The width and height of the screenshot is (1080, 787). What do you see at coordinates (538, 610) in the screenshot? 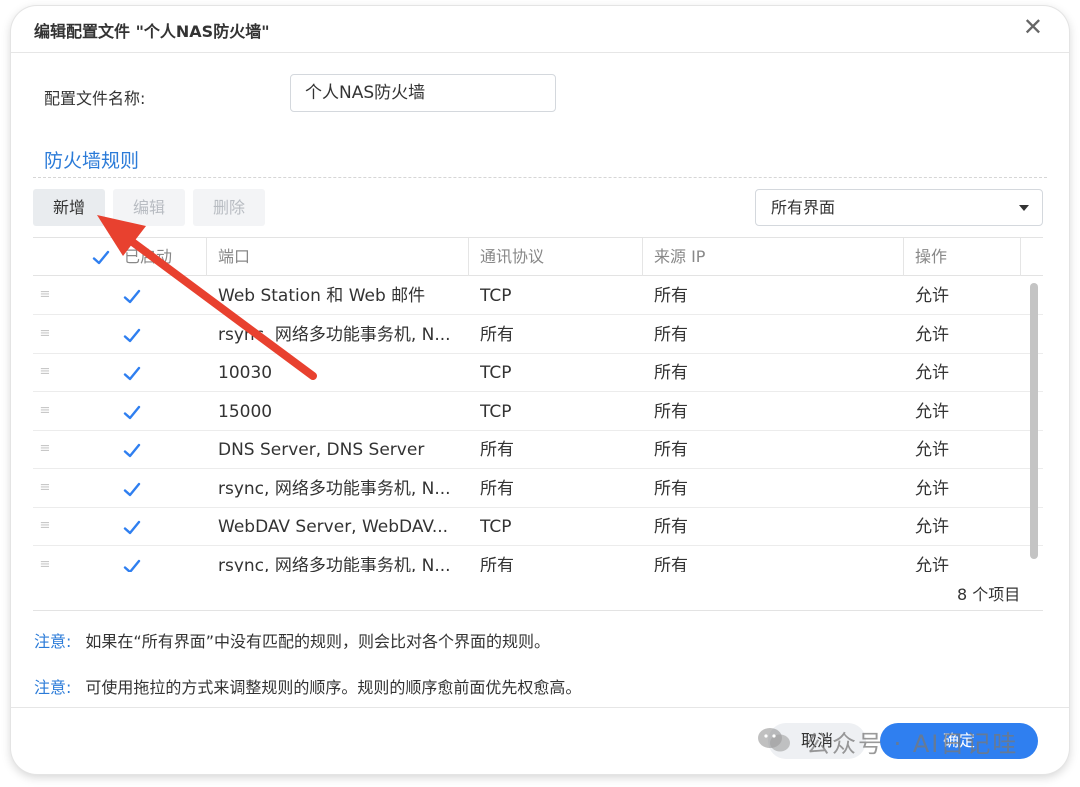
I see `table-footer-divider` at bounding box center [538, 610].